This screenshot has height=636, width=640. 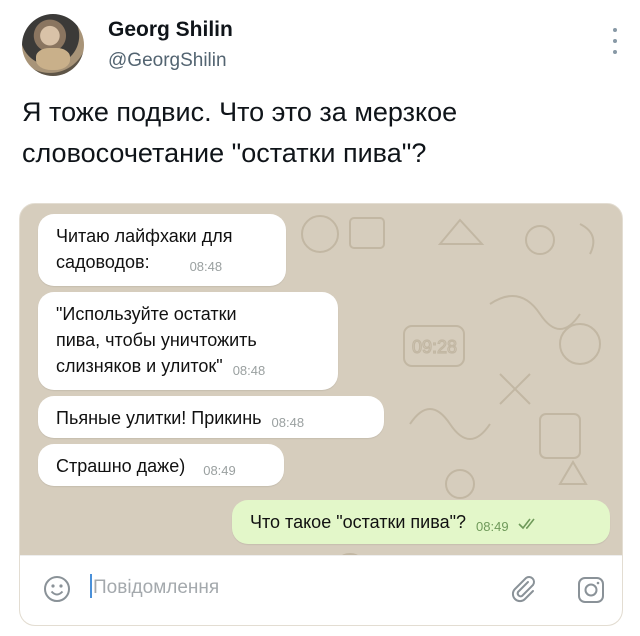 What do you see at coordinates (57, 589) in the screenshot?
I see `emoji-icon` at bounding box center [57, 589].